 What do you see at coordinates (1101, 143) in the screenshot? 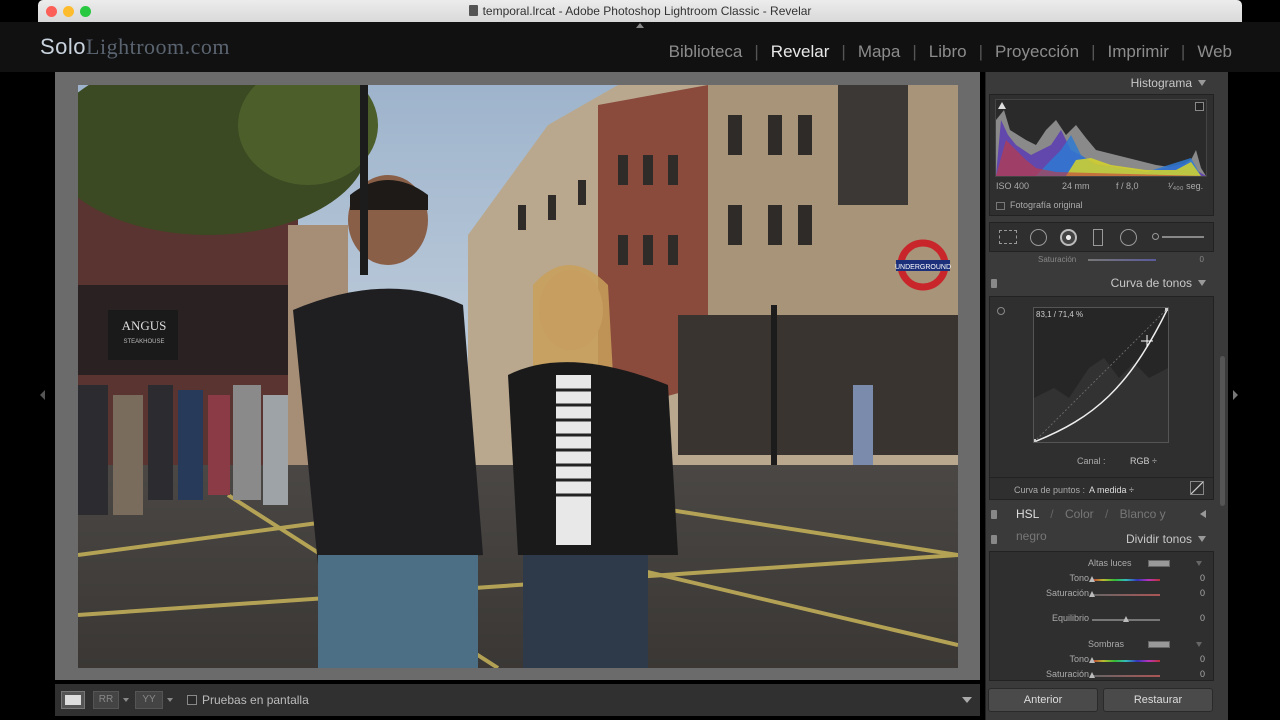
I see `histogram-chart` at bounding box center [1101, 143].